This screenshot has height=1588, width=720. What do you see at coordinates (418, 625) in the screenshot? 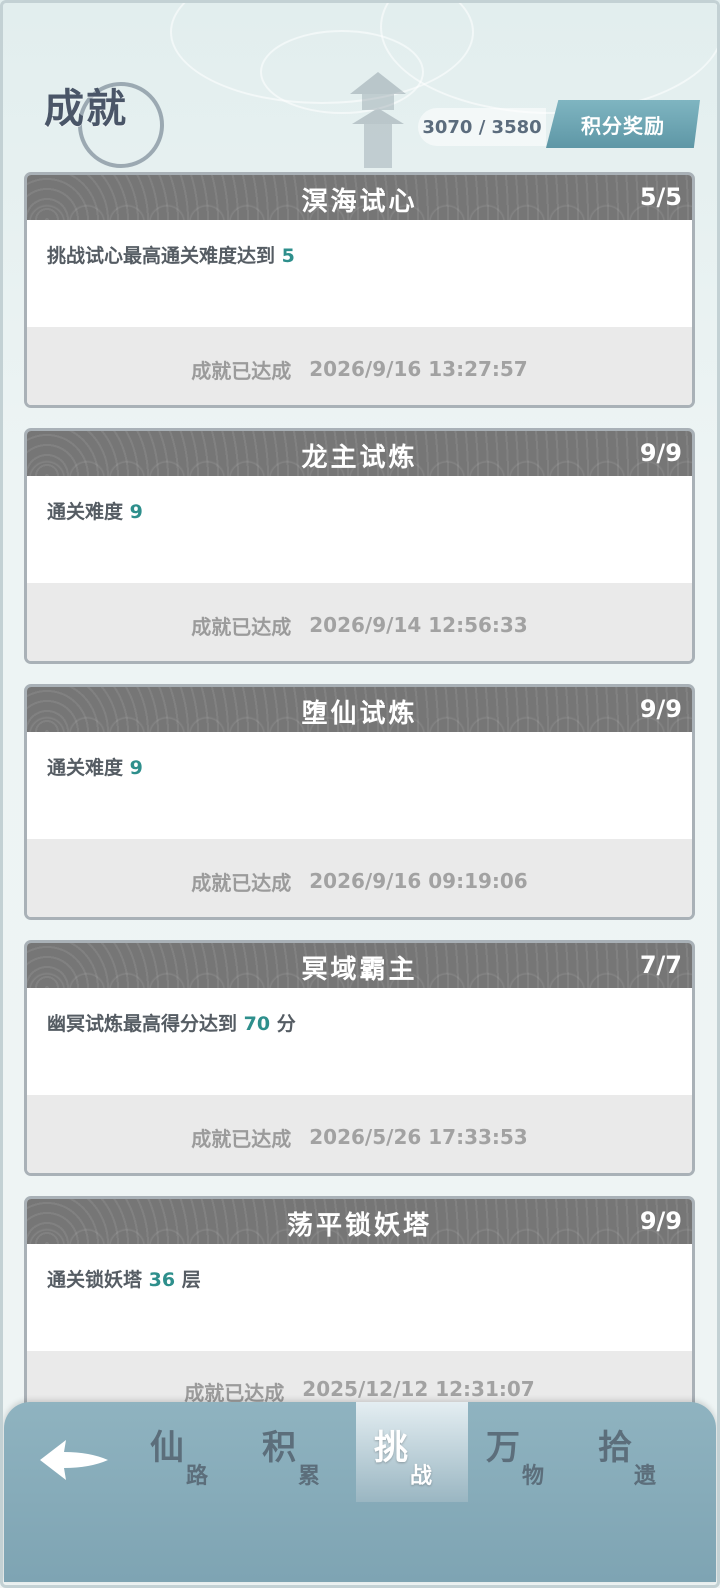
I see `achievement-date: 2026/9/14 12:56:33` at bounding box center [418, 625].